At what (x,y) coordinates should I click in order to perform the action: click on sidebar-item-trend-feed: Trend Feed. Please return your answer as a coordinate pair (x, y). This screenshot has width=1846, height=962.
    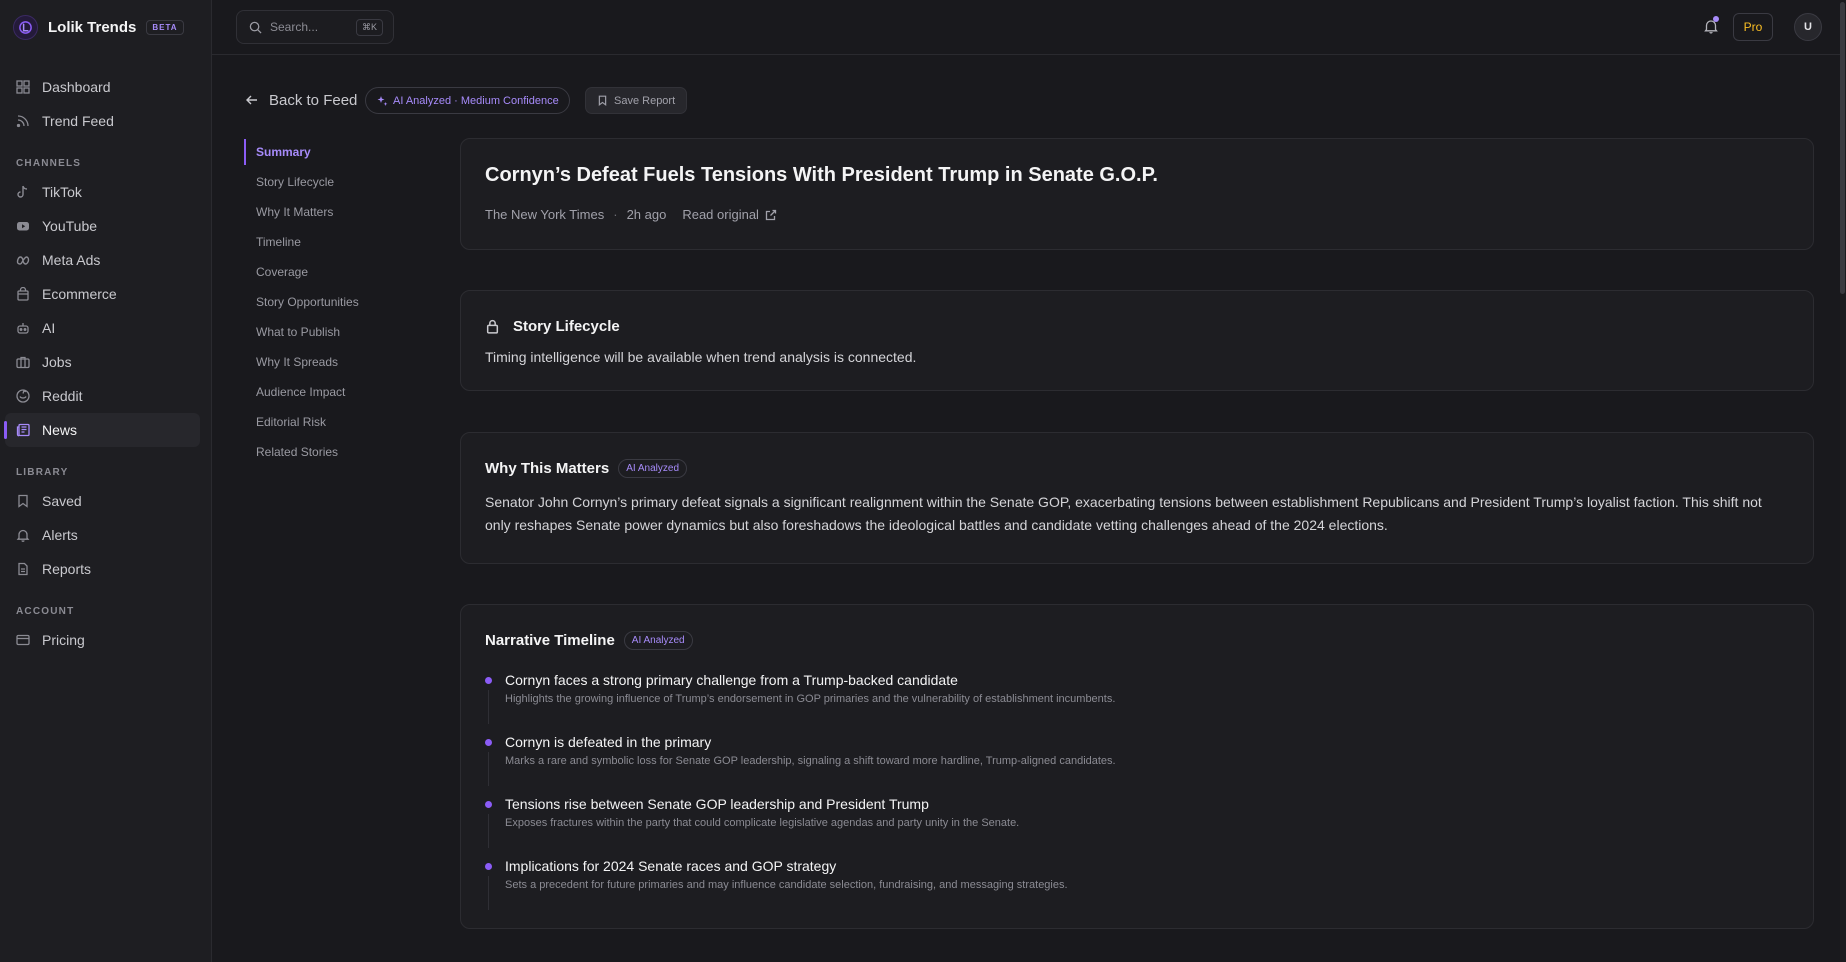
    Looking at the image, I should click on (102, 121).